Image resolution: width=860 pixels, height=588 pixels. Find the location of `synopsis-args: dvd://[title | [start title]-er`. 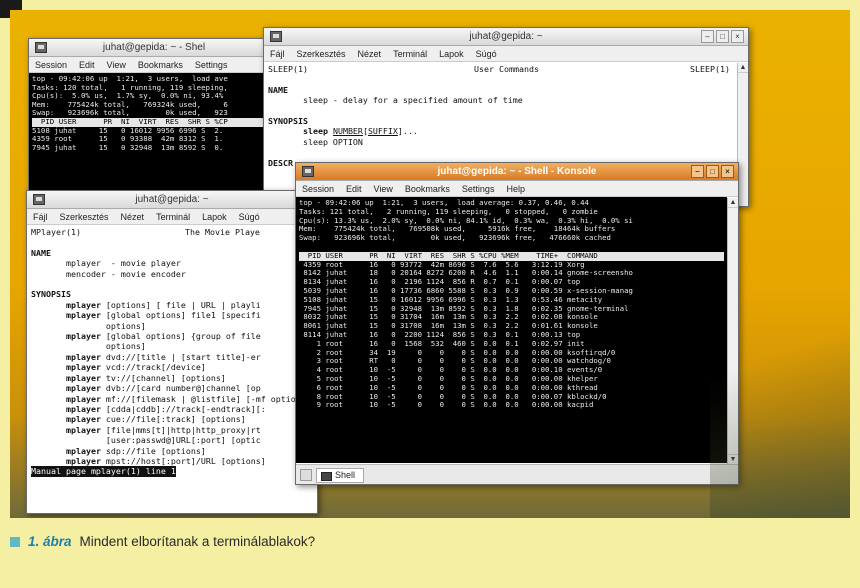

synopsis-args: dvd://[title | [start title]-er is located at coordinates (180, 356).